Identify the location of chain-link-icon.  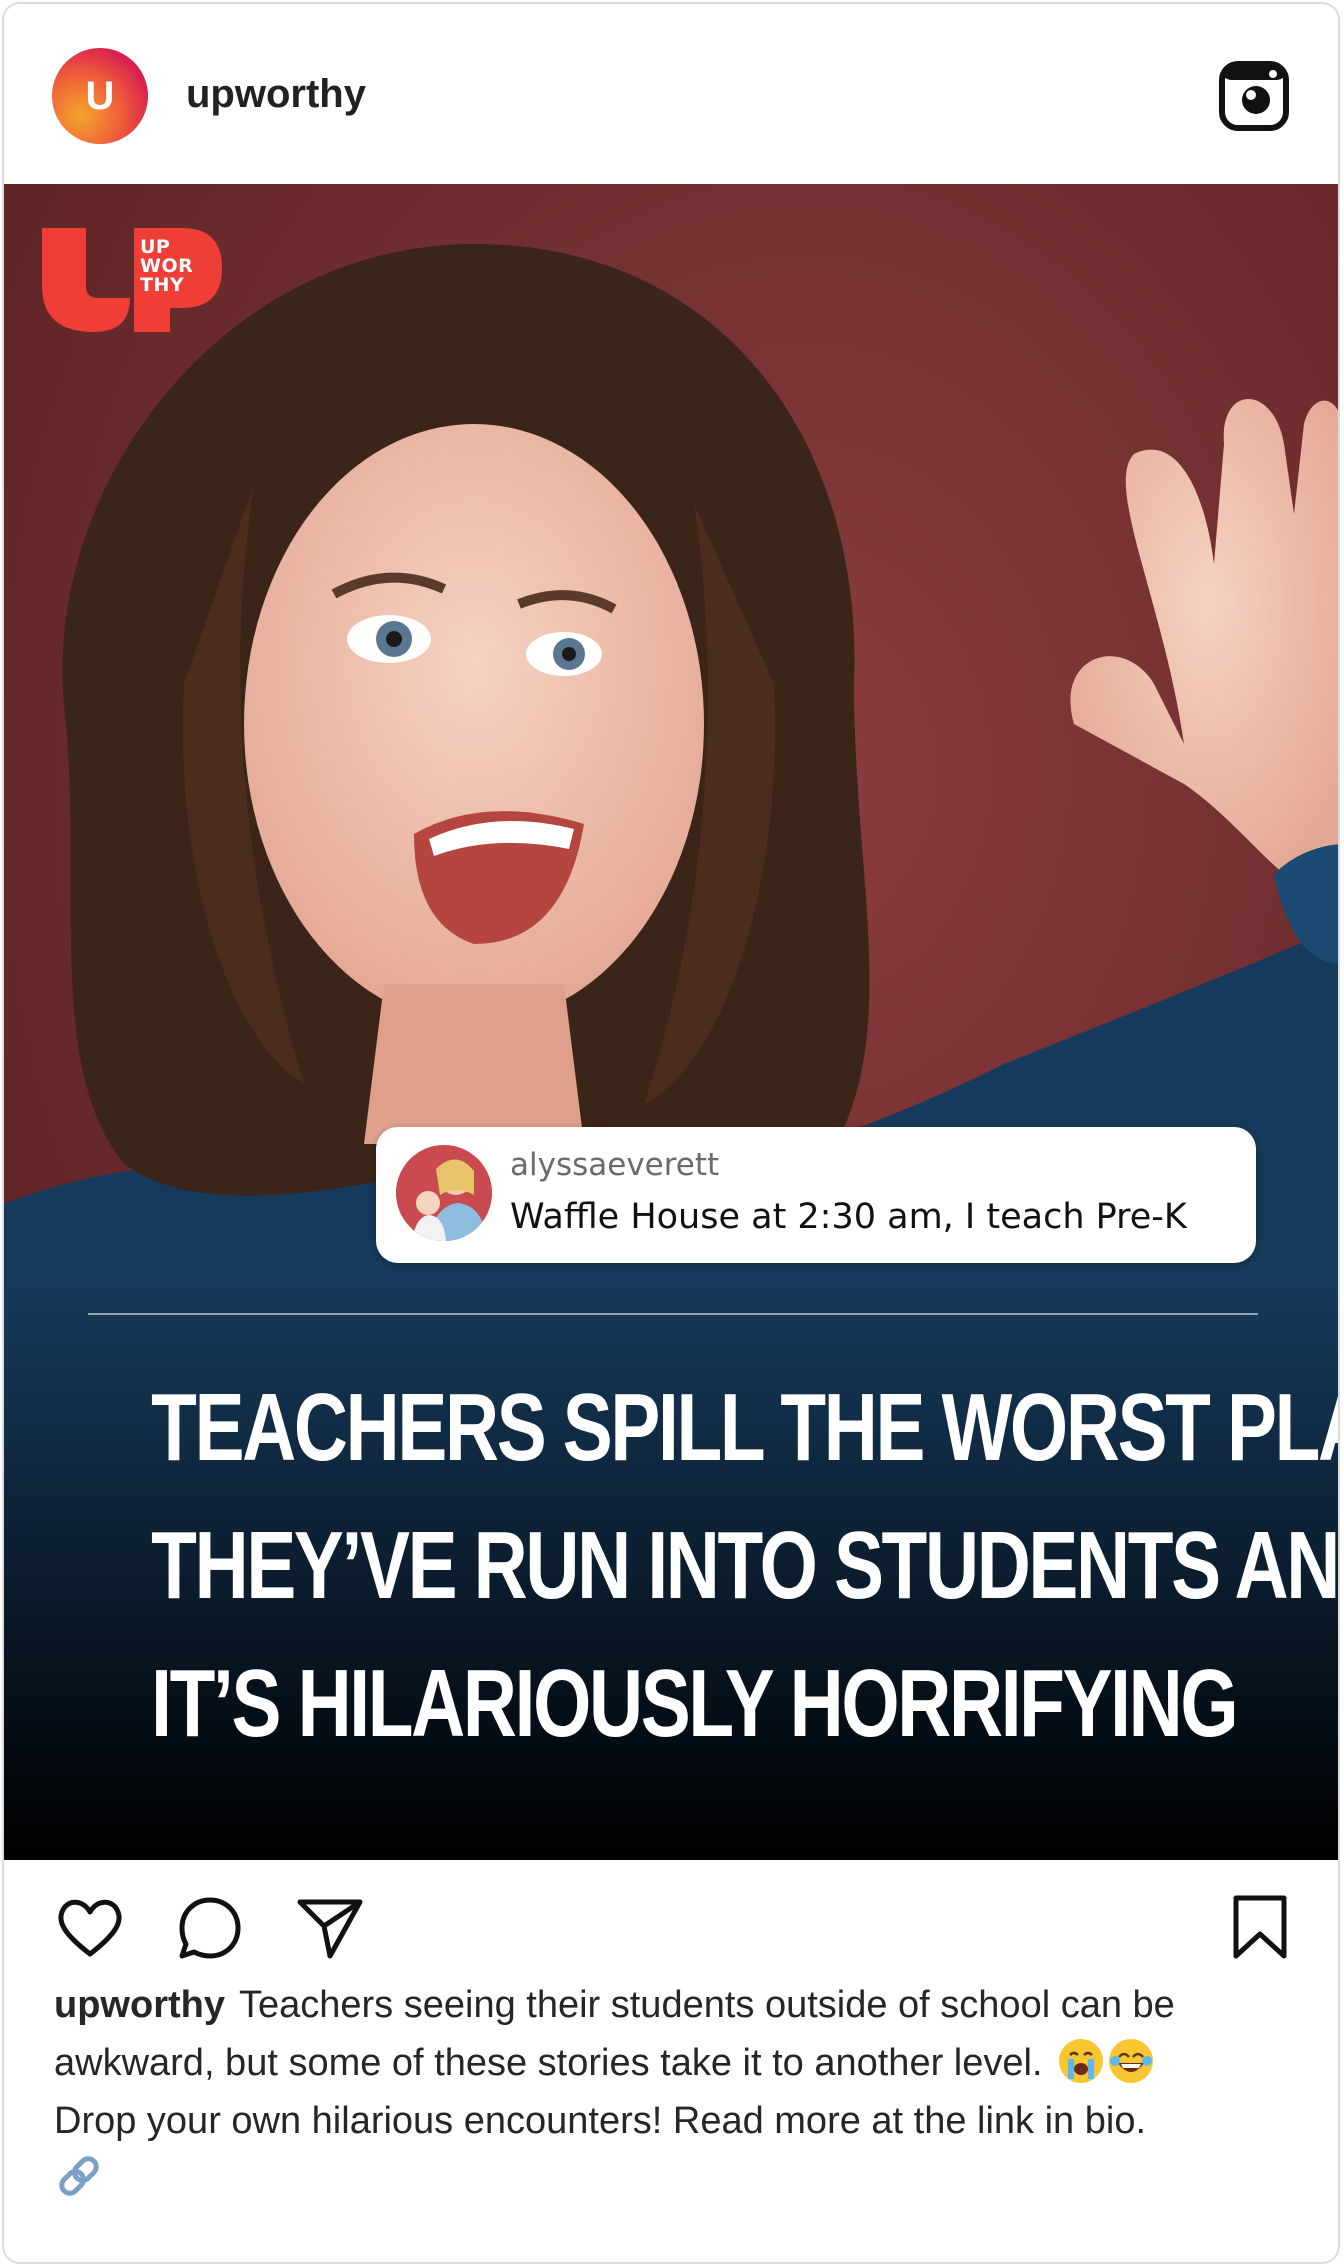
(79, 2176).